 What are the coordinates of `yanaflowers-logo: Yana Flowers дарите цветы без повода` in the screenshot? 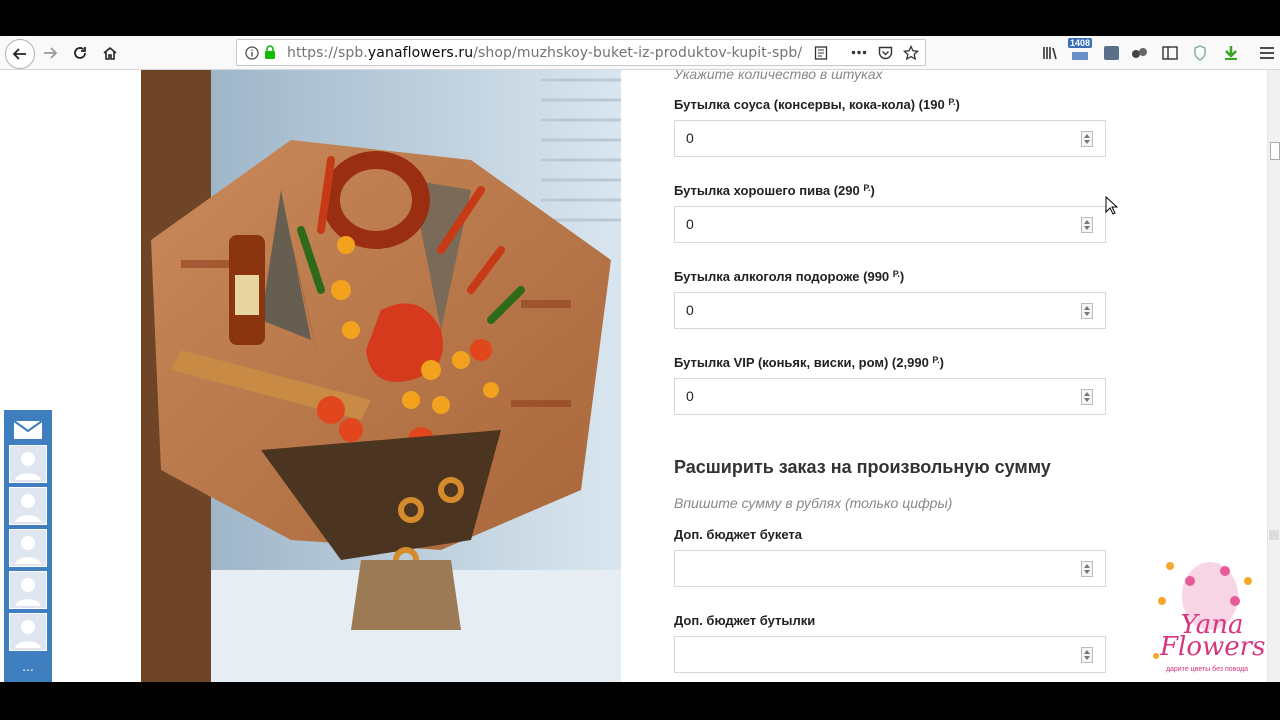 It's located at (1208, 618).